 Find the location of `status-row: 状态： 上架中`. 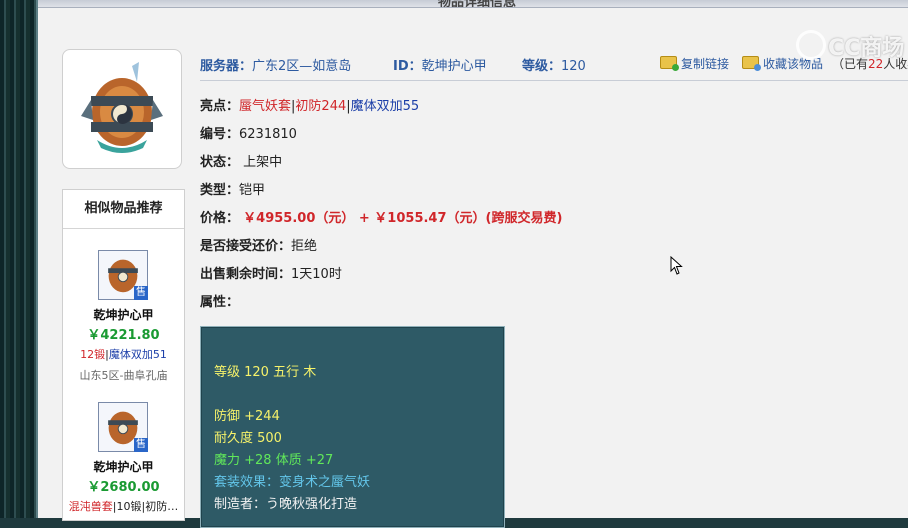

status-row: 状态： 上架中 is located at coordinates (241, 162).